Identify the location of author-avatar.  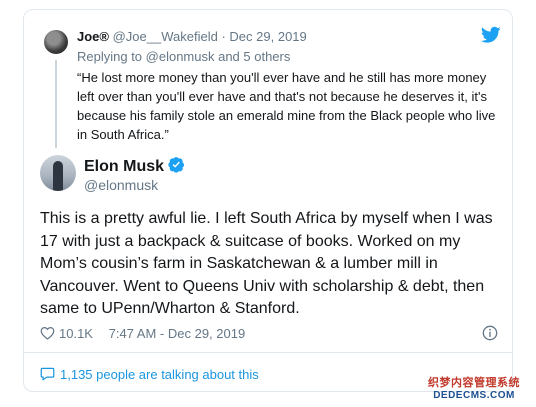
(58, 173).